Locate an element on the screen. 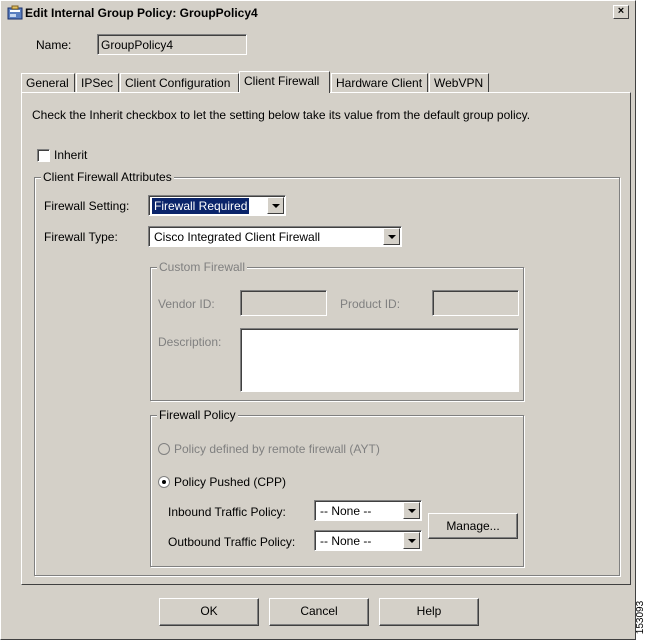 The height and width of the screenshot is (640, 651). firewall-setting-dropdown: Firewall Required is located at coordinates (217, 205).